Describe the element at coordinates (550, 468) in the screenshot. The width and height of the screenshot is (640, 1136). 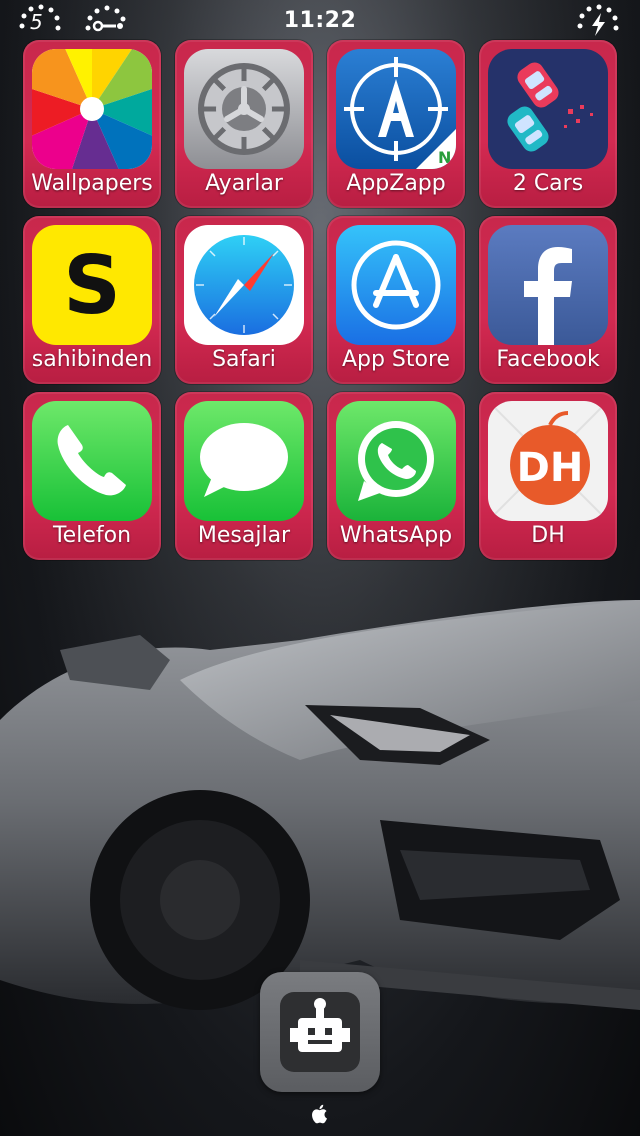
I see `svg-text: DH` at that location.